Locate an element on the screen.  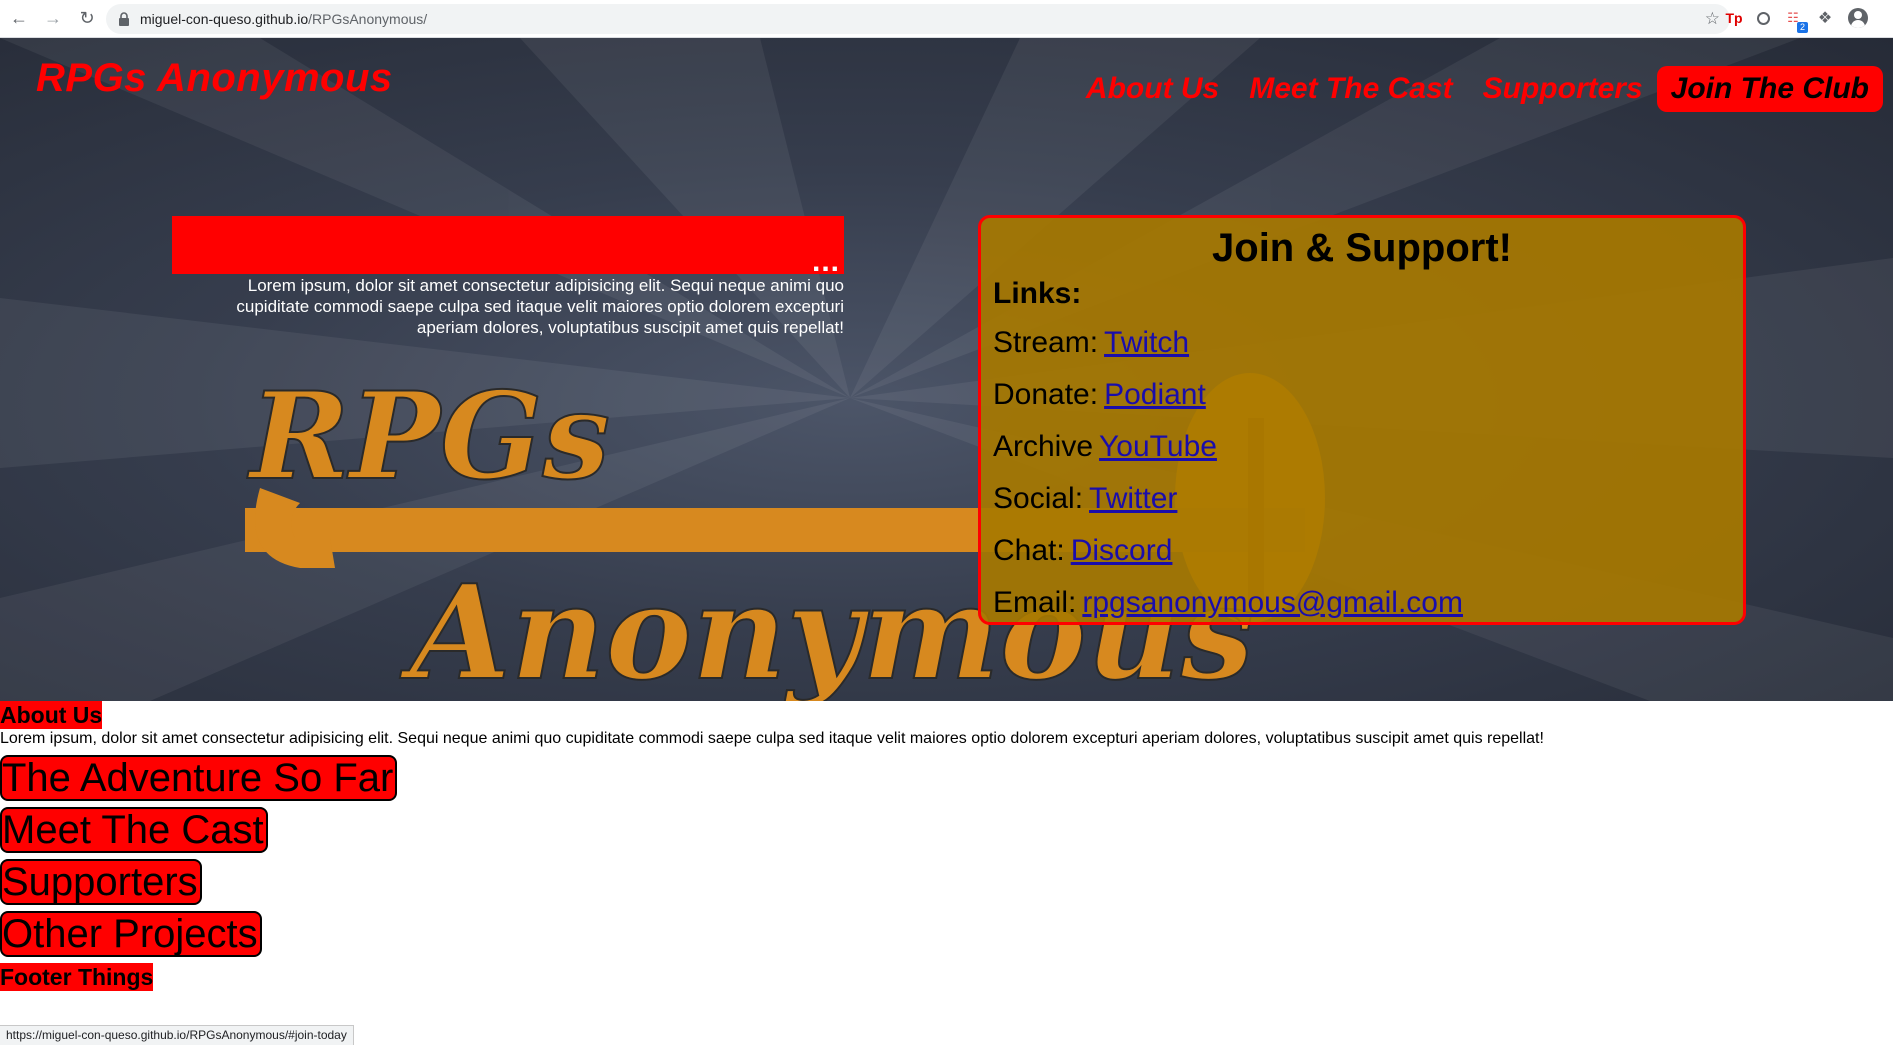
twitch-link: Twitch is located at coordinates (1146, 342).